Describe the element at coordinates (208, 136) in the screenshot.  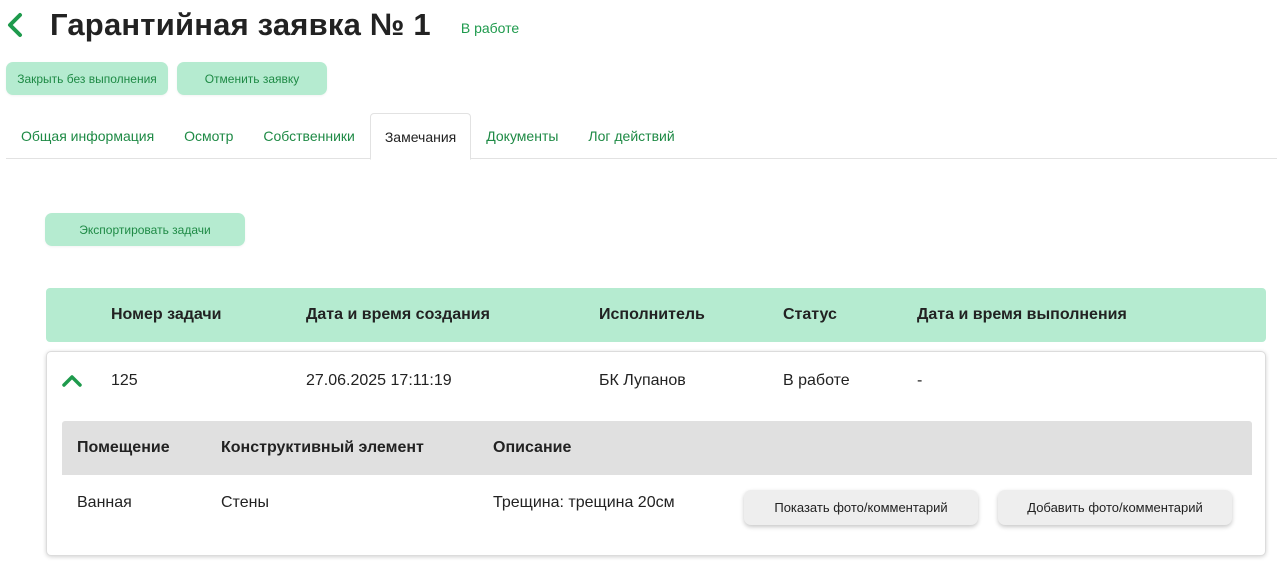
I see `tab-inspection: Осмотр` at that location.